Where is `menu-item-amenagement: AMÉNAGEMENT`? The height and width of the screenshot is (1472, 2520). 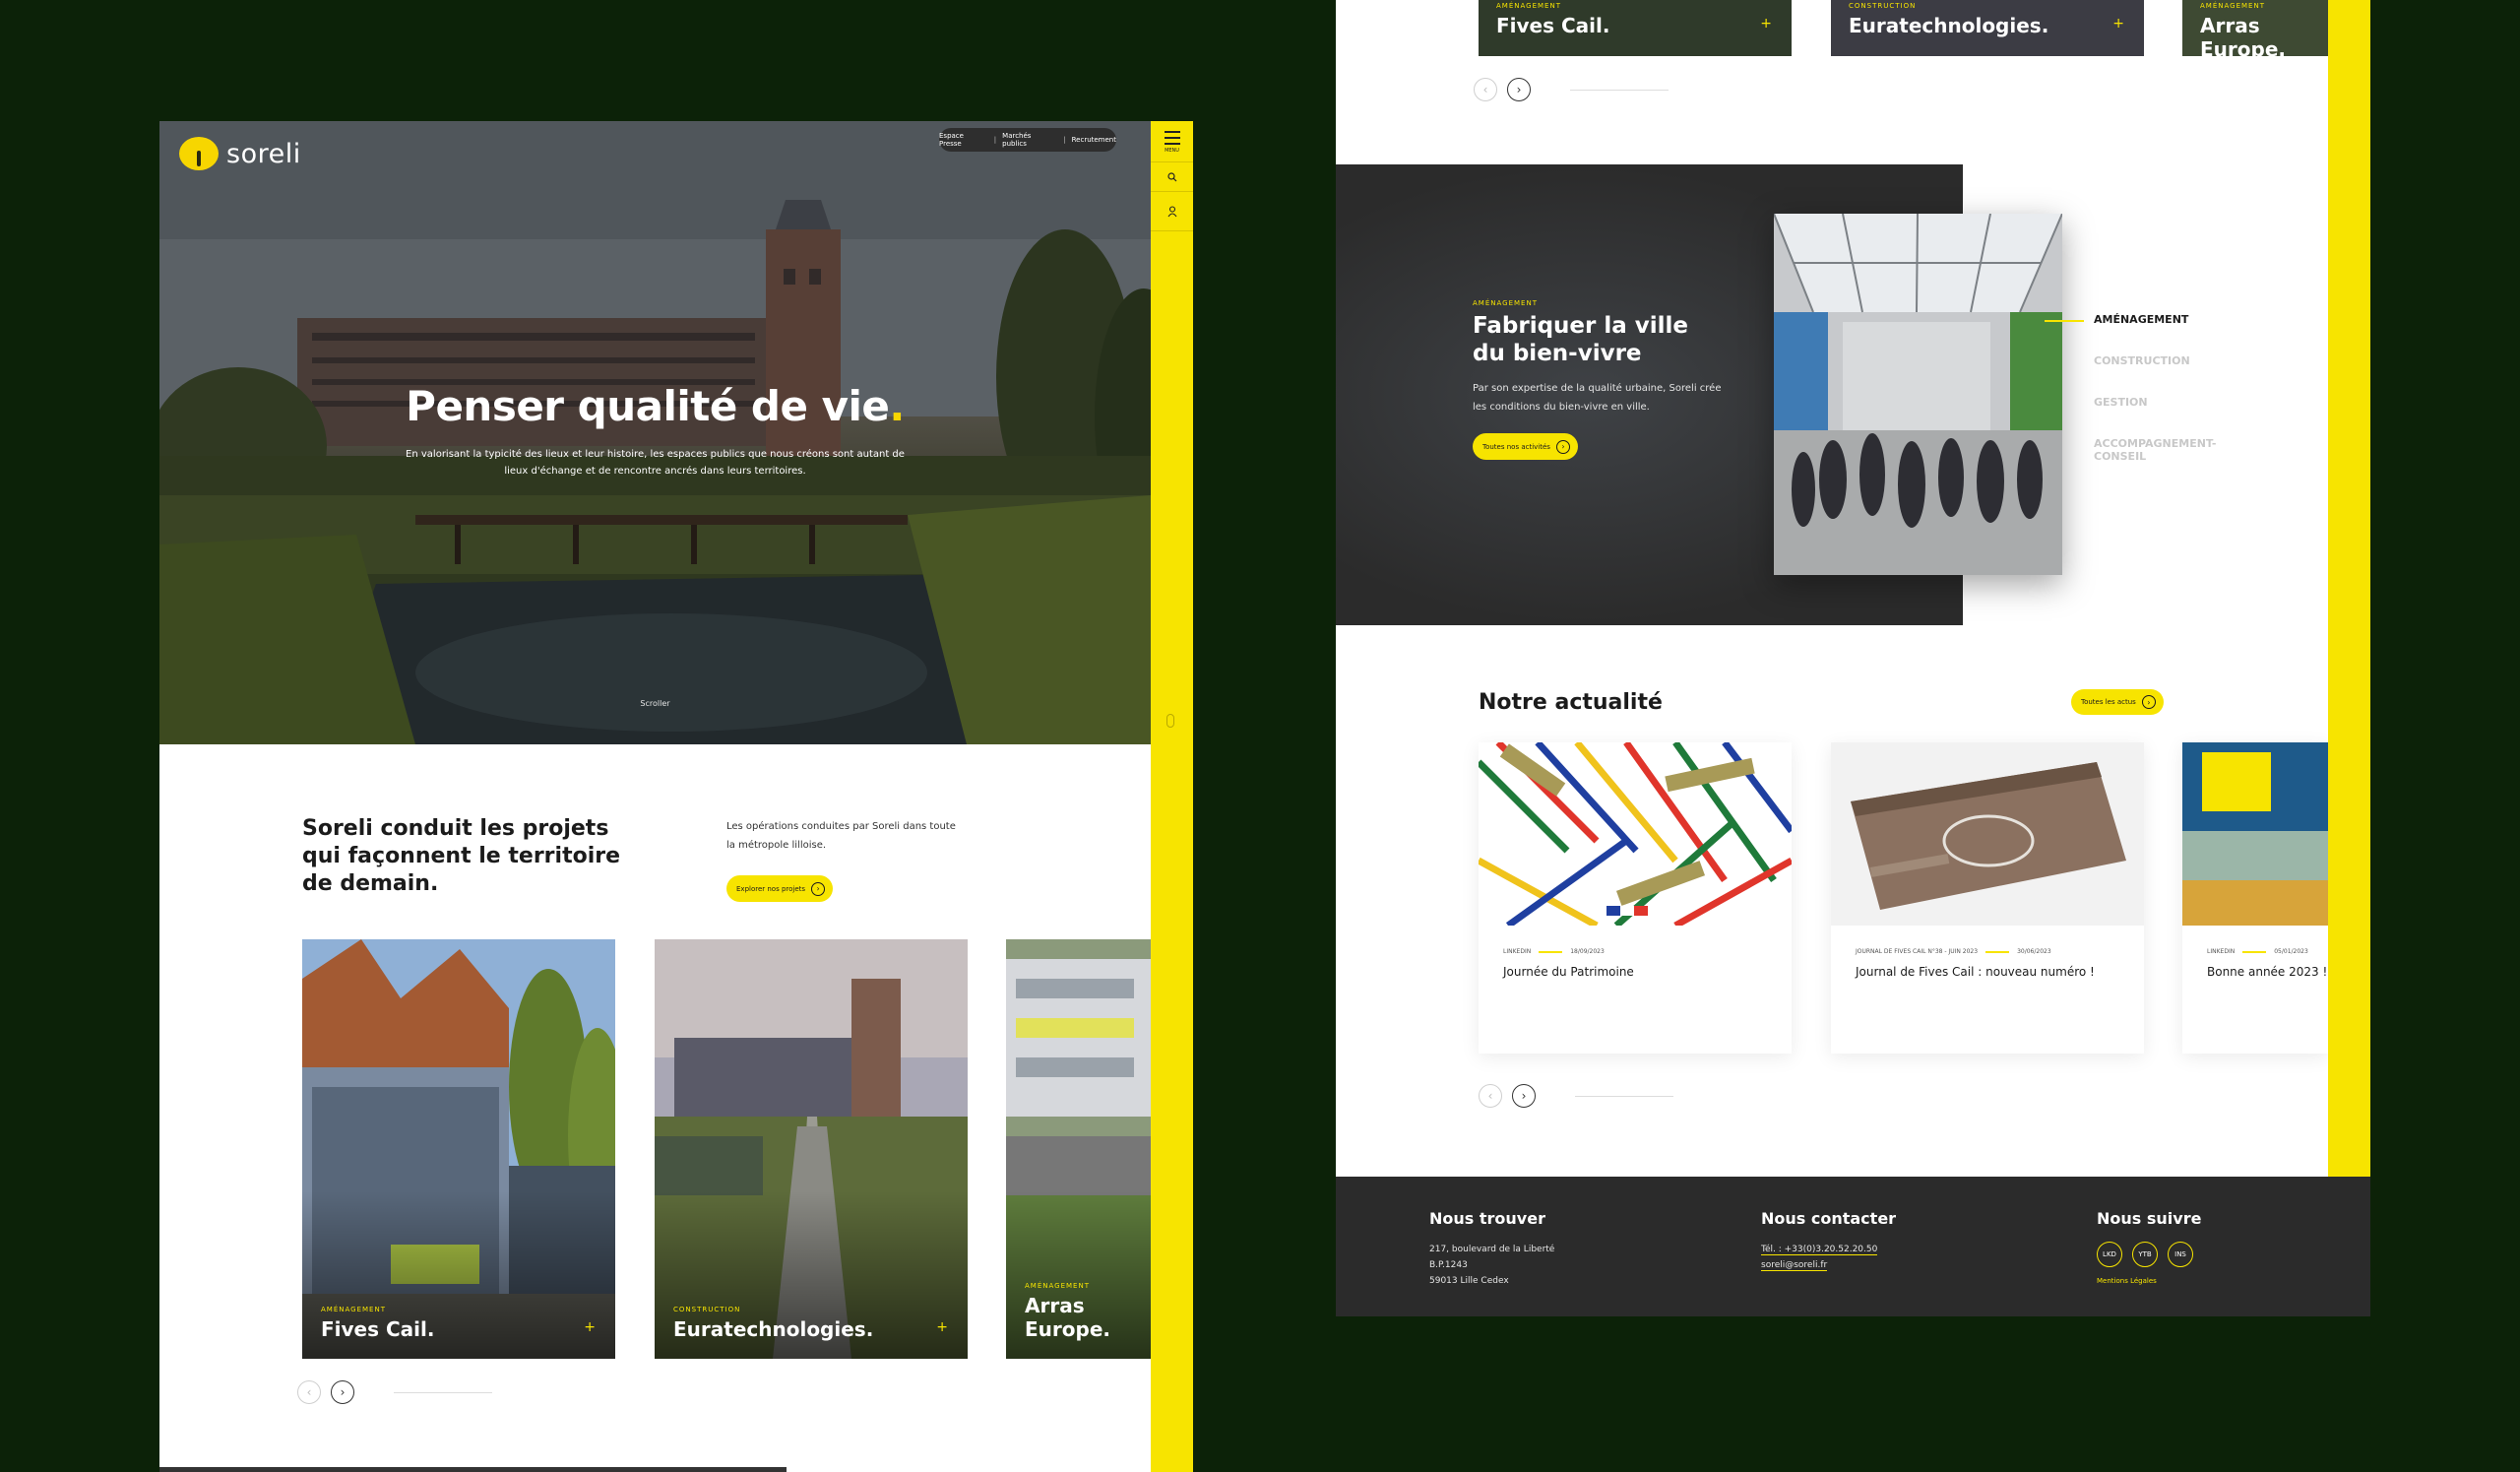
menu-item-amenagement: AMÉNAGEMENT is located at coordinates (2163, 319).